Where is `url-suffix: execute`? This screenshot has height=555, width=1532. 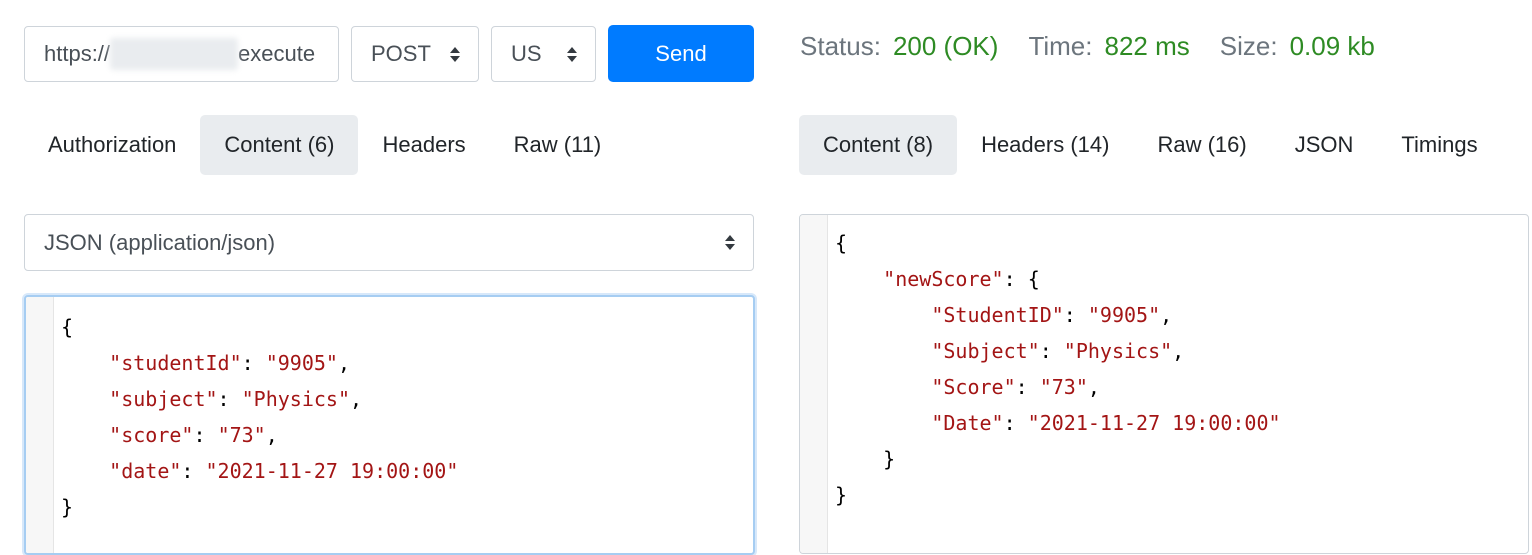
url-suffix: execute is located at coordinates (277, 53).